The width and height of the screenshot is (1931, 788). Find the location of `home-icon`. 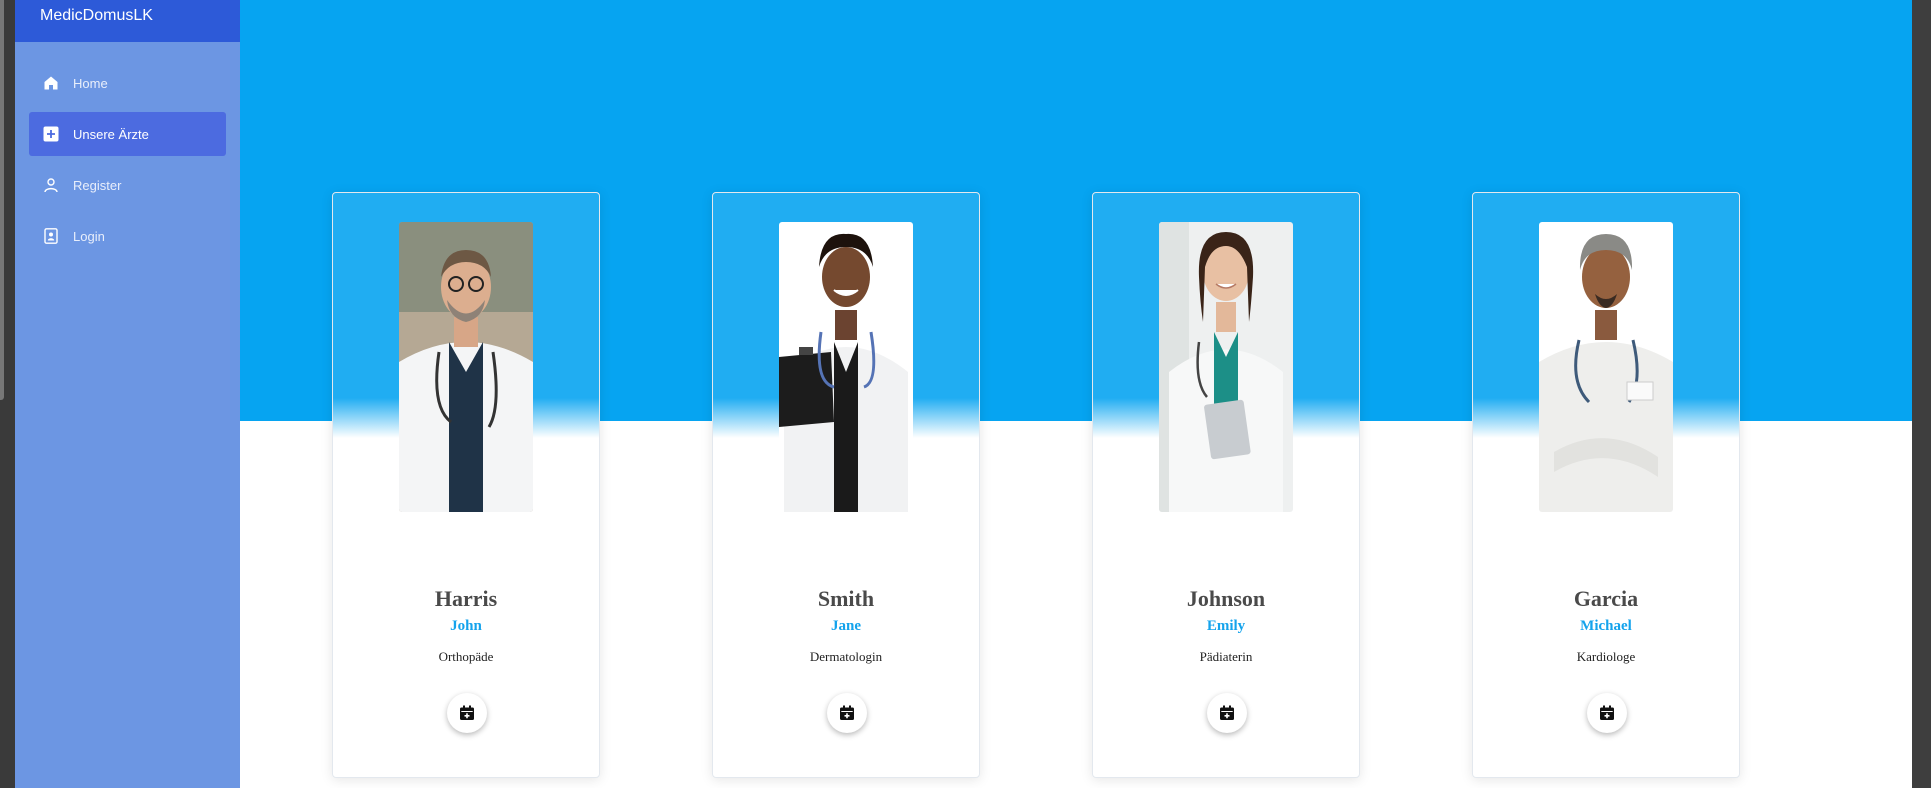

home-icon is located at coordinates (51, 83).